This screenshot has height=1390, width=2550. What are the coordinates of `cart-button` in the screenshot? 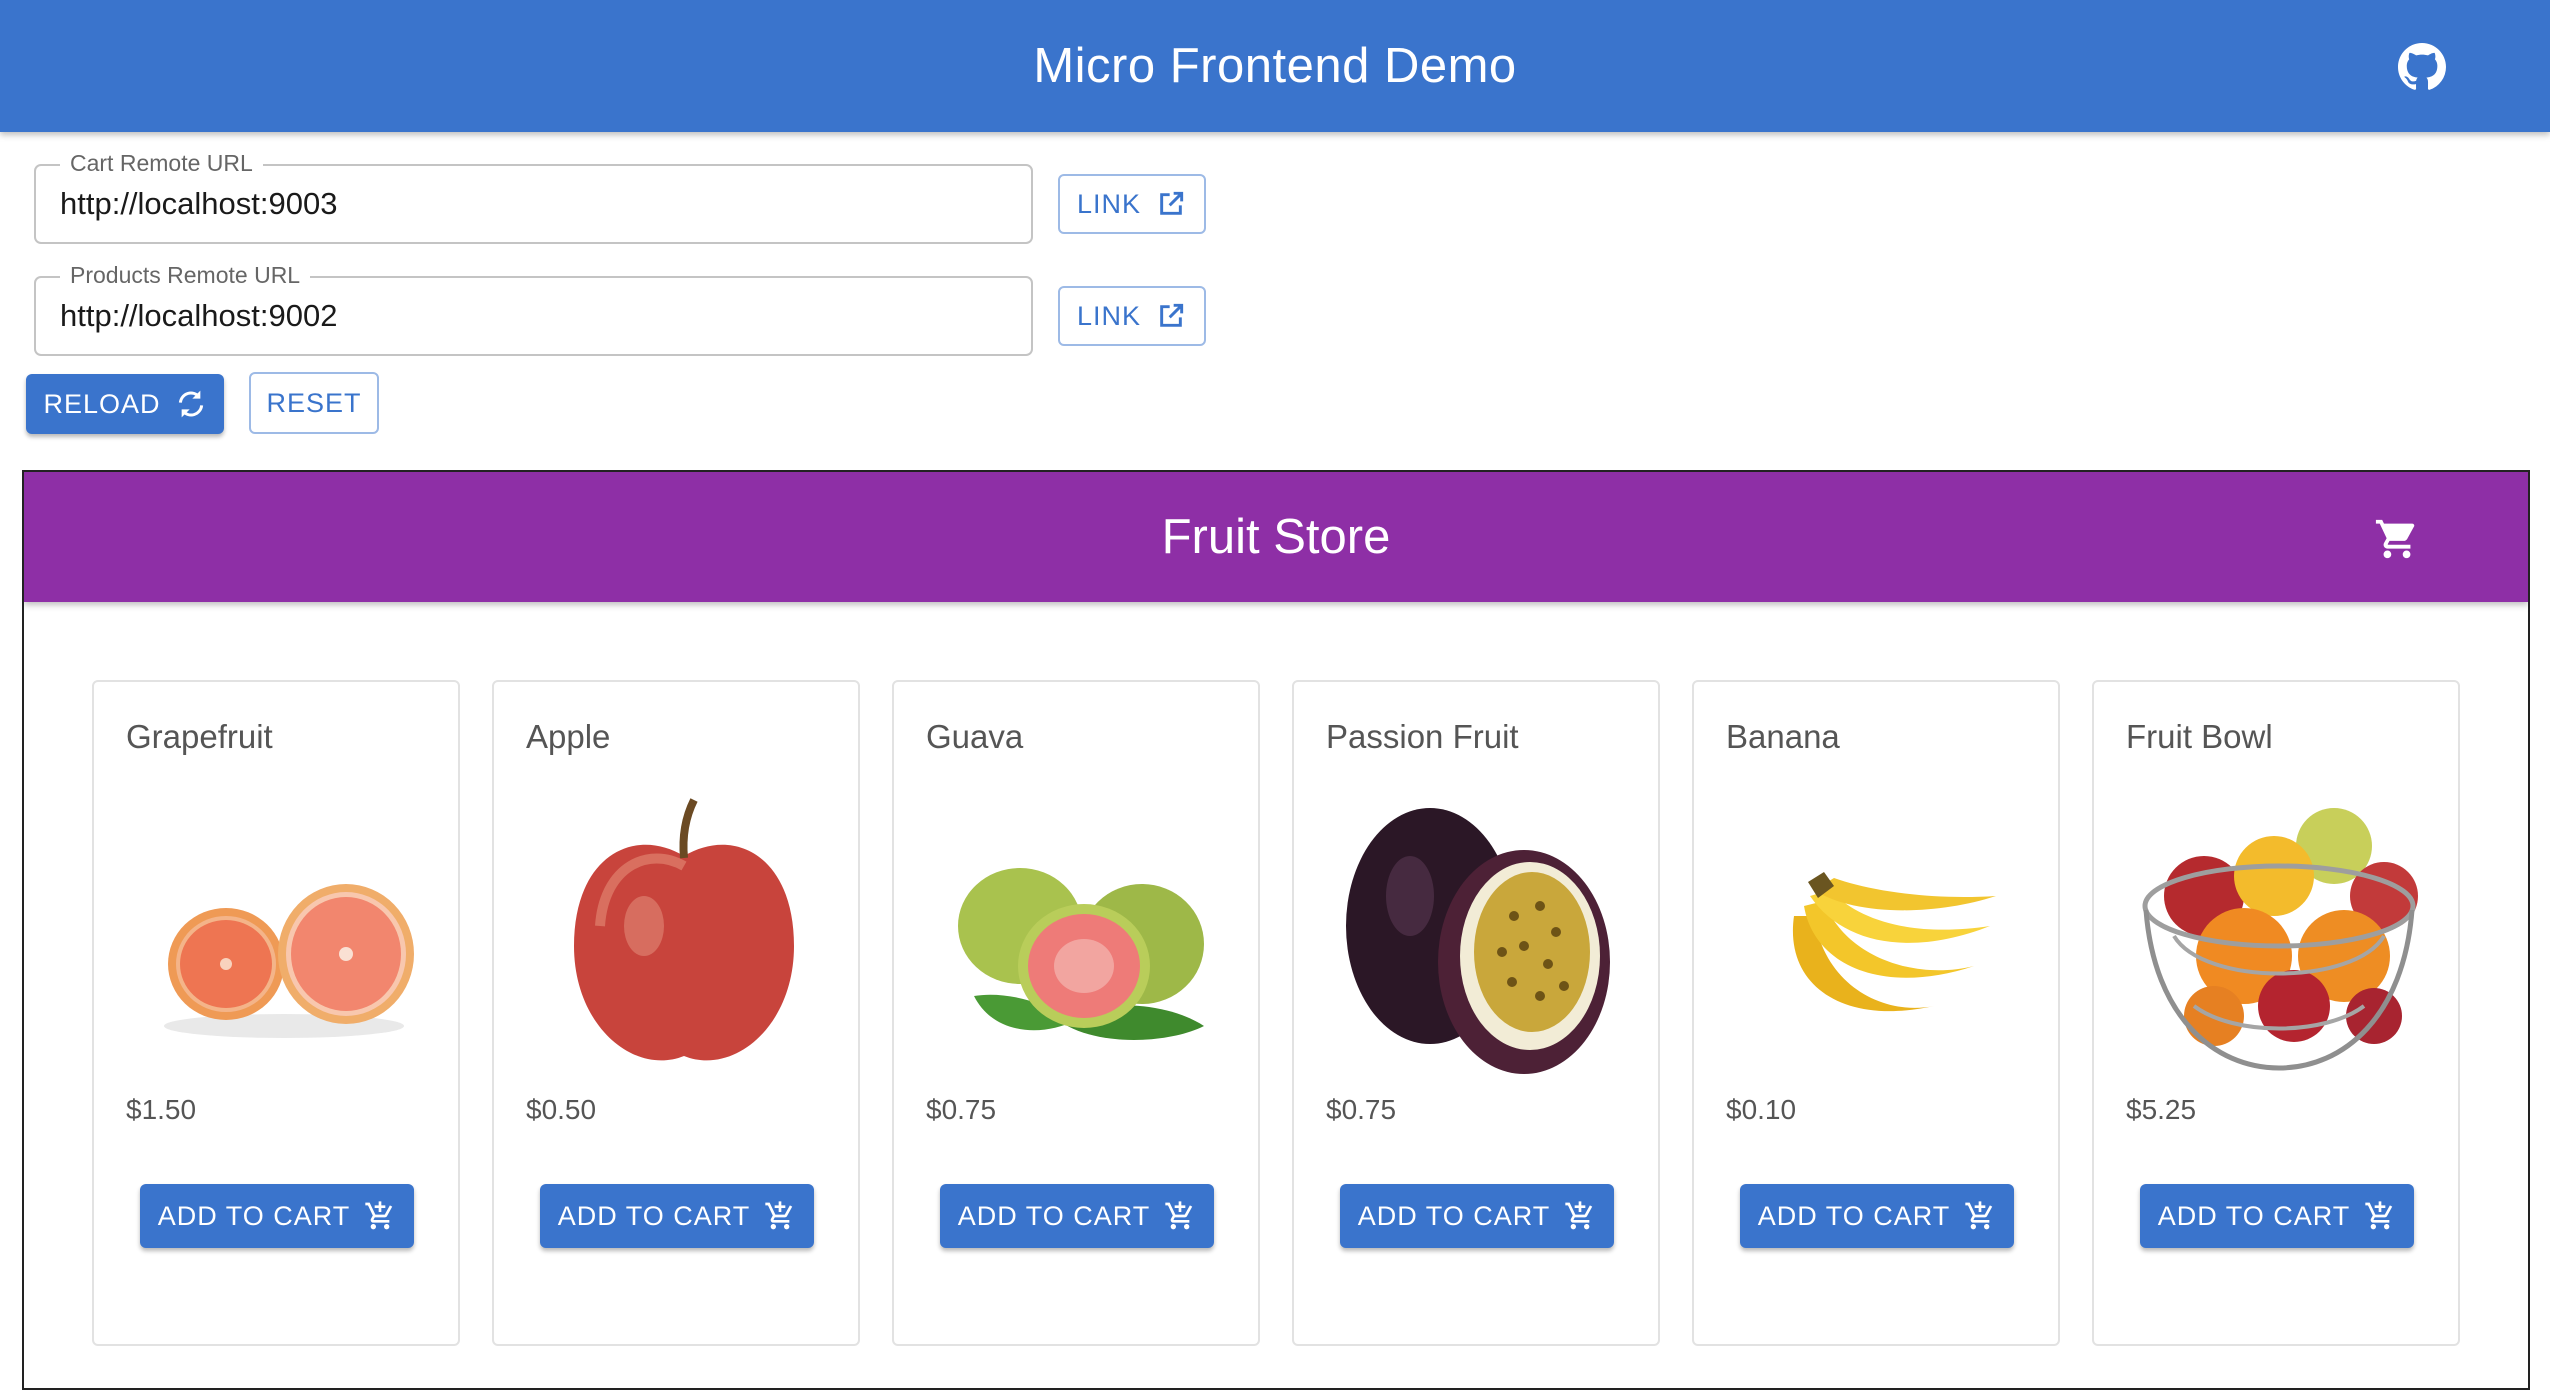 It's located at (2397, 539).